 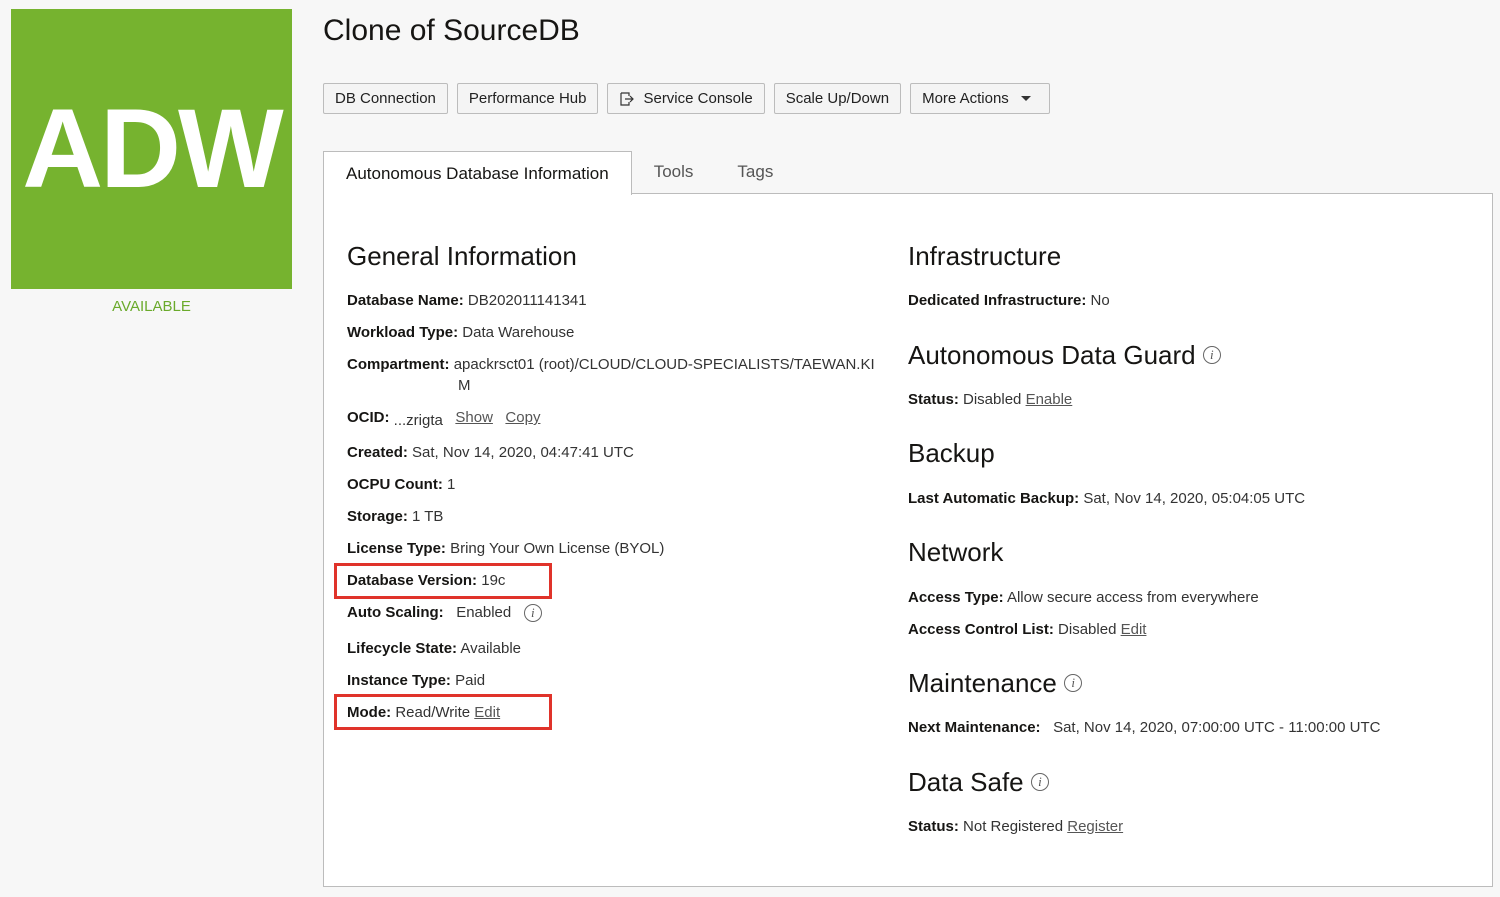 I want to click on external-link-icon, so click(x=627, y=98).